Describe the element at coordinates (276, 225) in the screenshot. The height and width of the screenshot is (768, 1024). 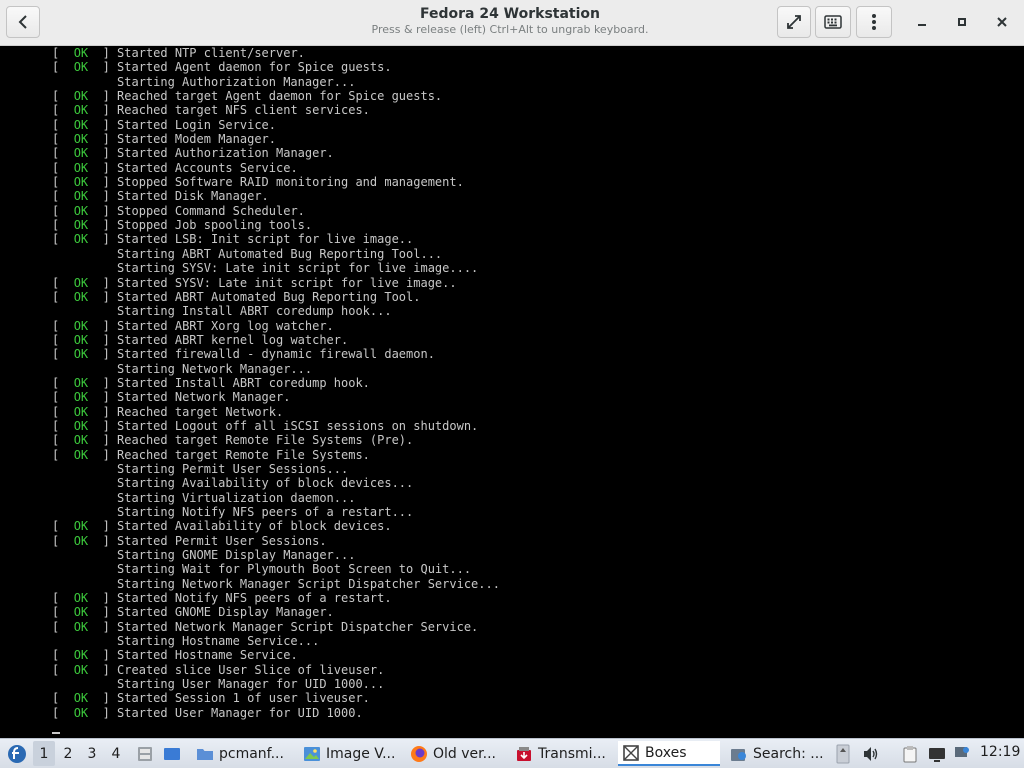
I see `log-line: [ OK ] Stopped Job spooling tools.` at that location.